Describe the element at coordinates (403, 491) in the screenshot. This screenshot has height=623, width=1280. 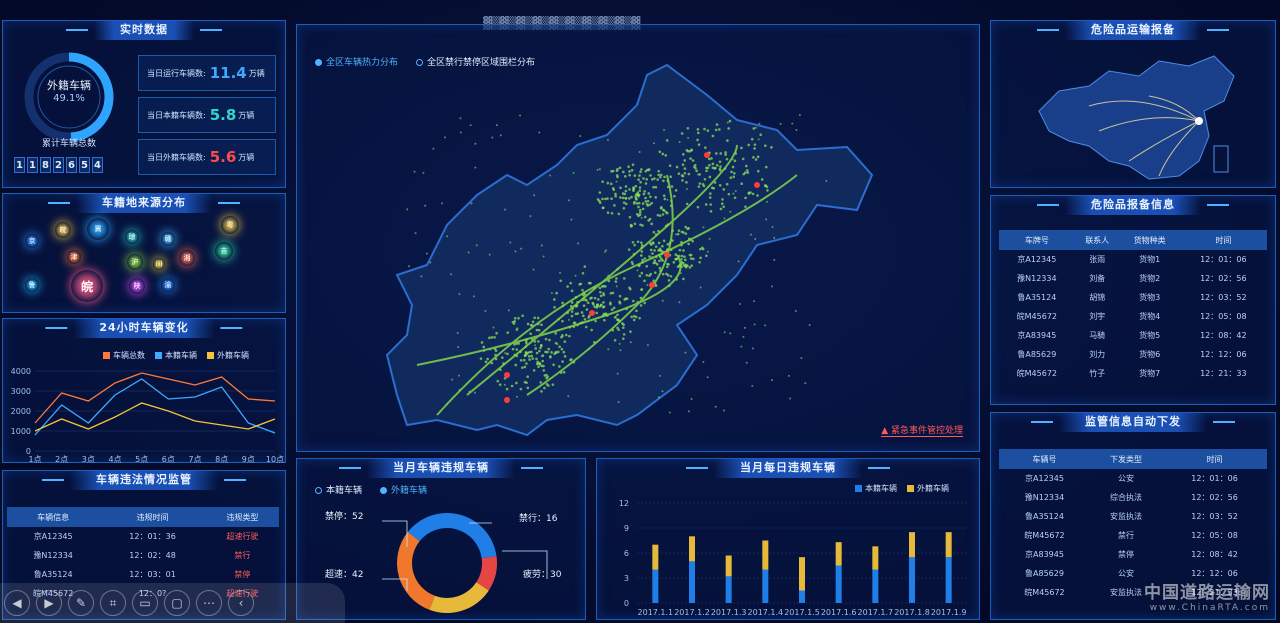
I see `violation-tab: 外籍车辆` at that location.